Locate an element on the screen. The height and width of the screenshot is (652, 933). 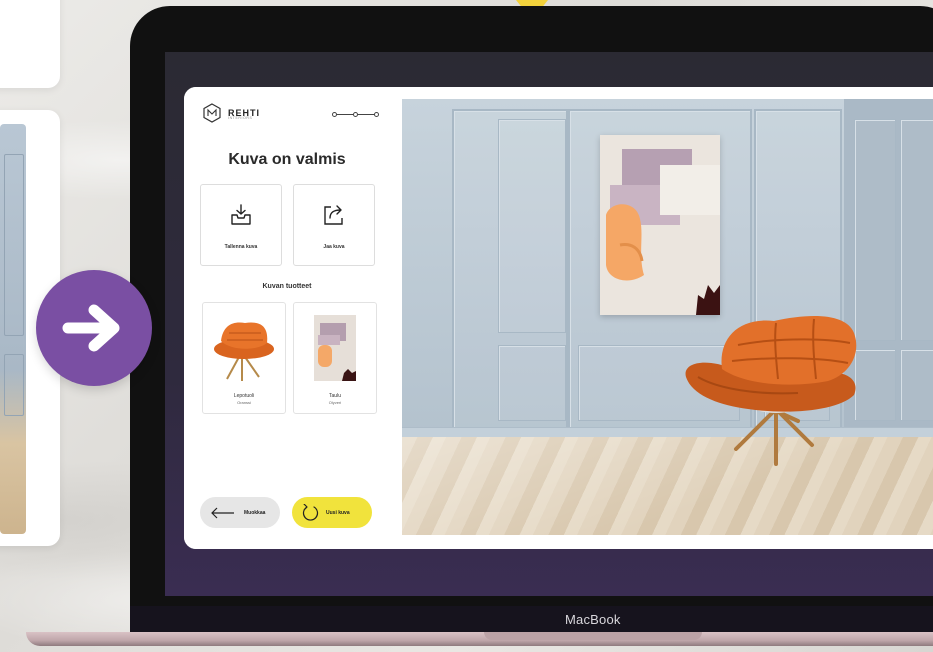
share-icon is located at coordinates (333, 215).